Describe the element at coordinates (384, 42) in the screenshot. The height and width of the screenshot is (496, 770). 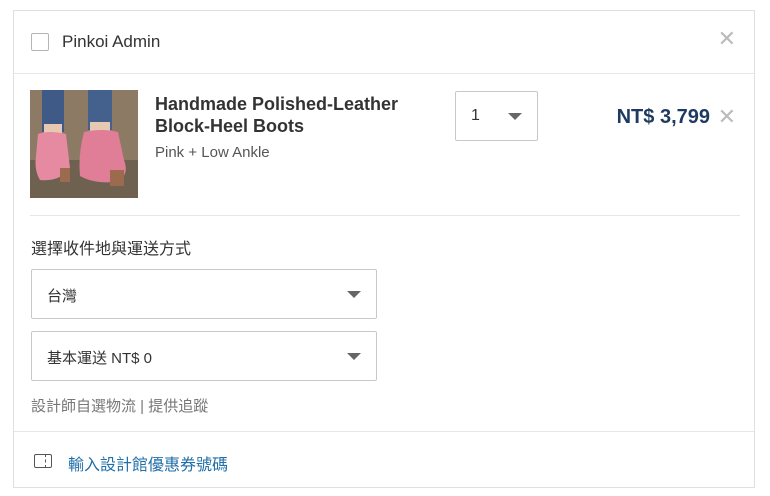
I see `shop-header: Pinkoi Admin ✕` at that location.